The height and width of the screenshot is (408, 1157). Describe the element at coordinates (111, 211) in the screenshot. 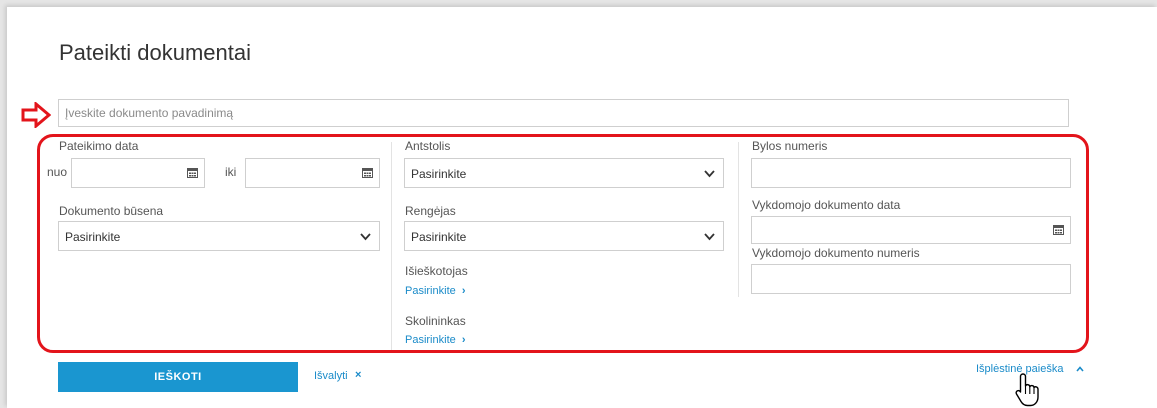

I see `document-status-label: Dokumento būsena` at that location.